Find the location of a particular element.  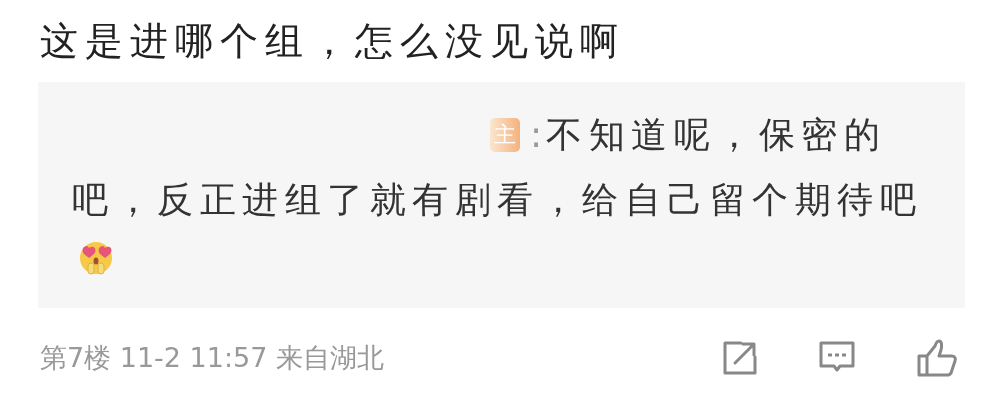

user-badge: 主 is located at coordinates (505, 134).